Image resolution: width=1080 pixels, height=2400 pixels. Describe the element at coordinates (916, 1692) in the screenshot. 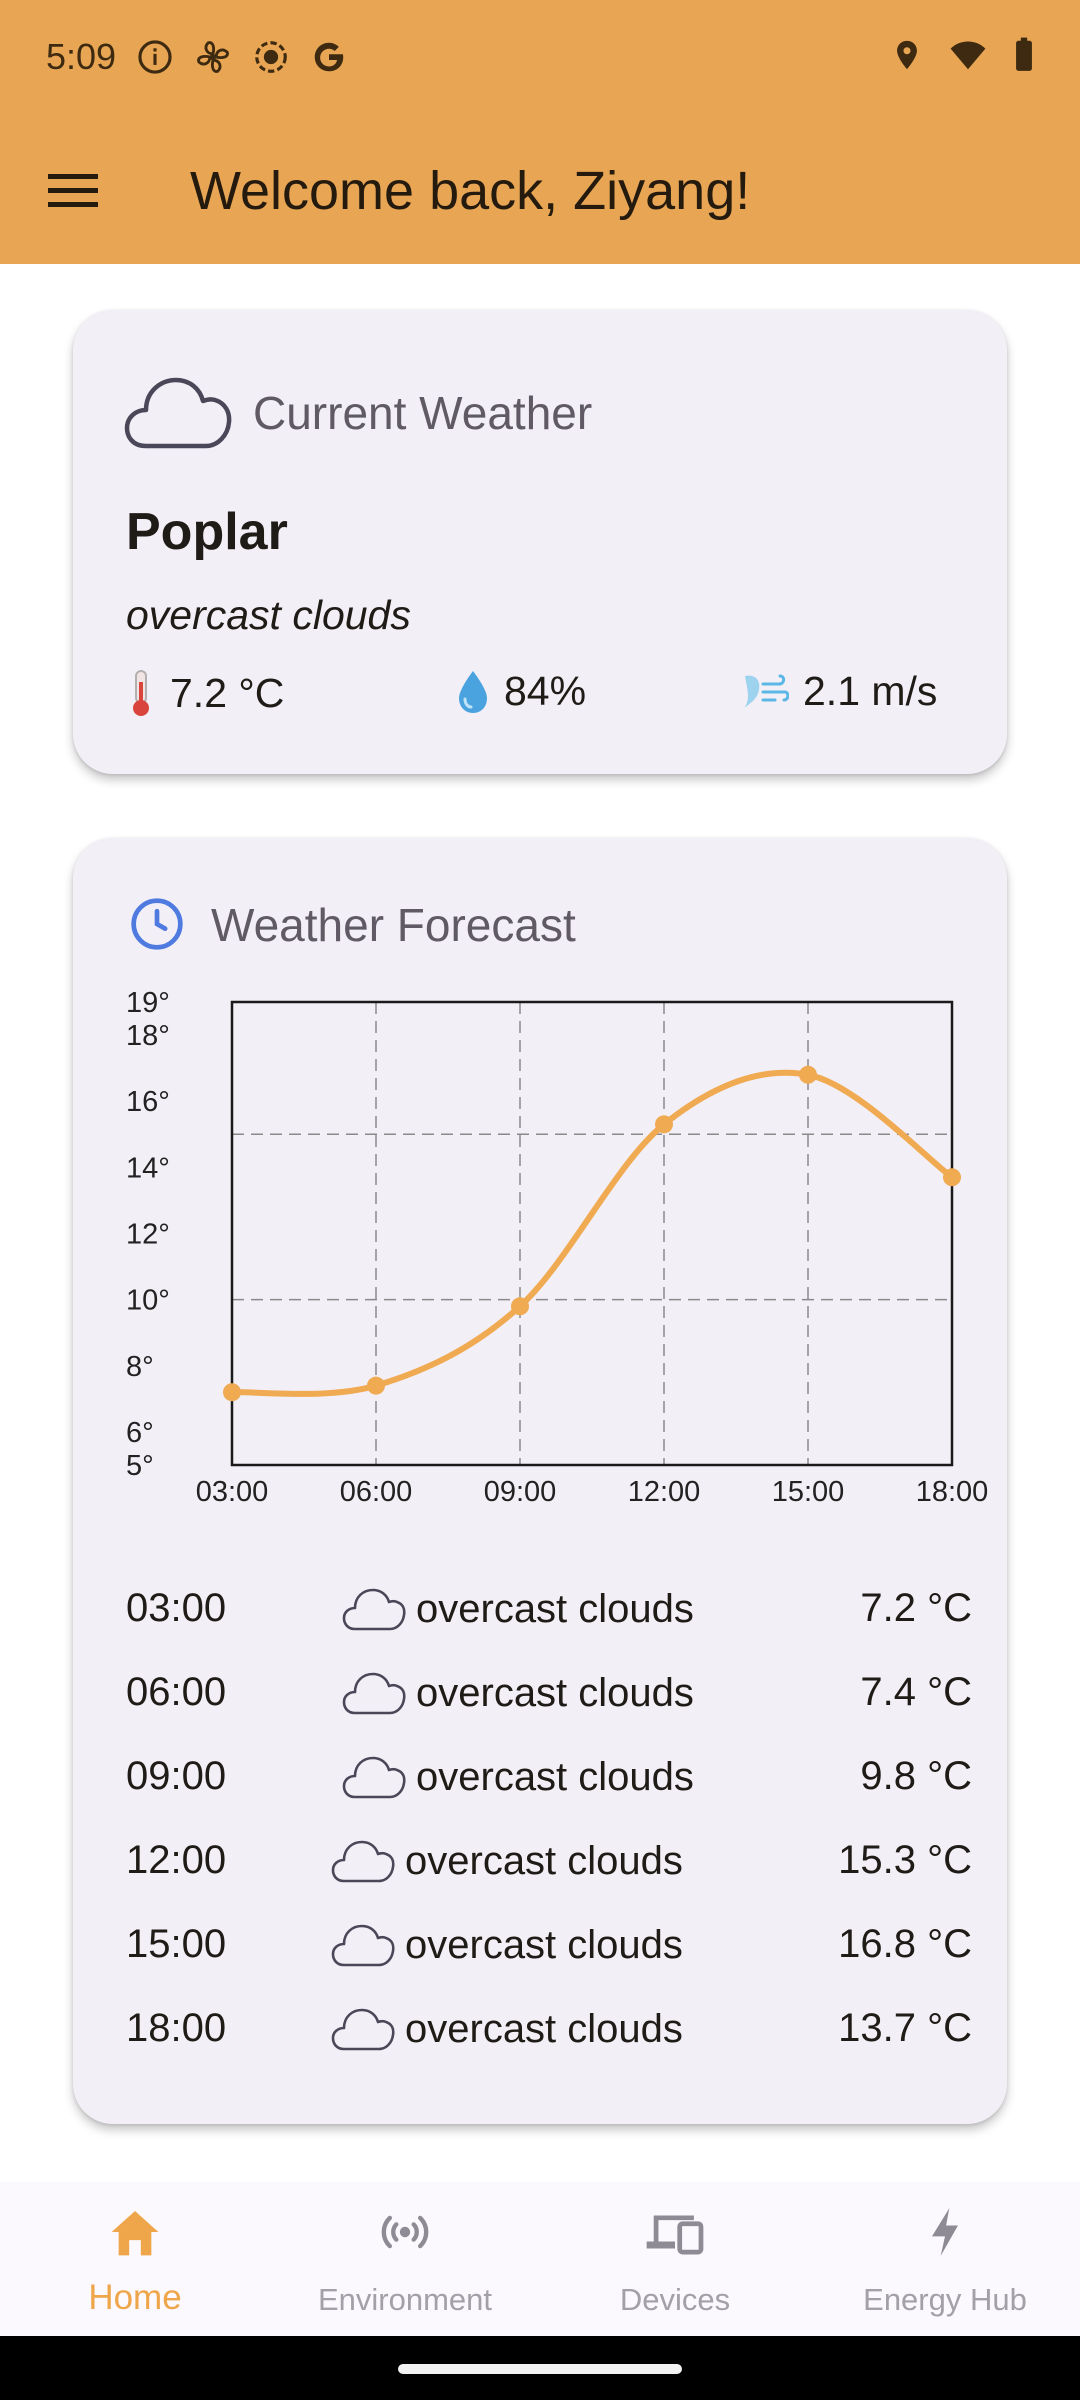

I see `forecast-temp: 7.4 °C` at that location.